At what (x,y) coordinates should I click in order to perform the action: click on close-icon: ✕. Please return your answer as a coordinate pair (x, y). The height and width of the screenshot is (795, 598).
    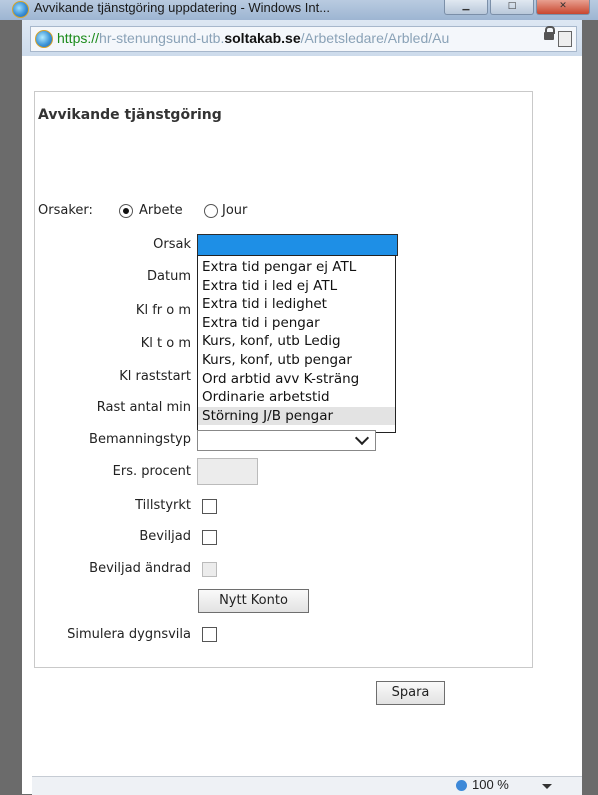
    Looking at the image, I should click on (563, 6).